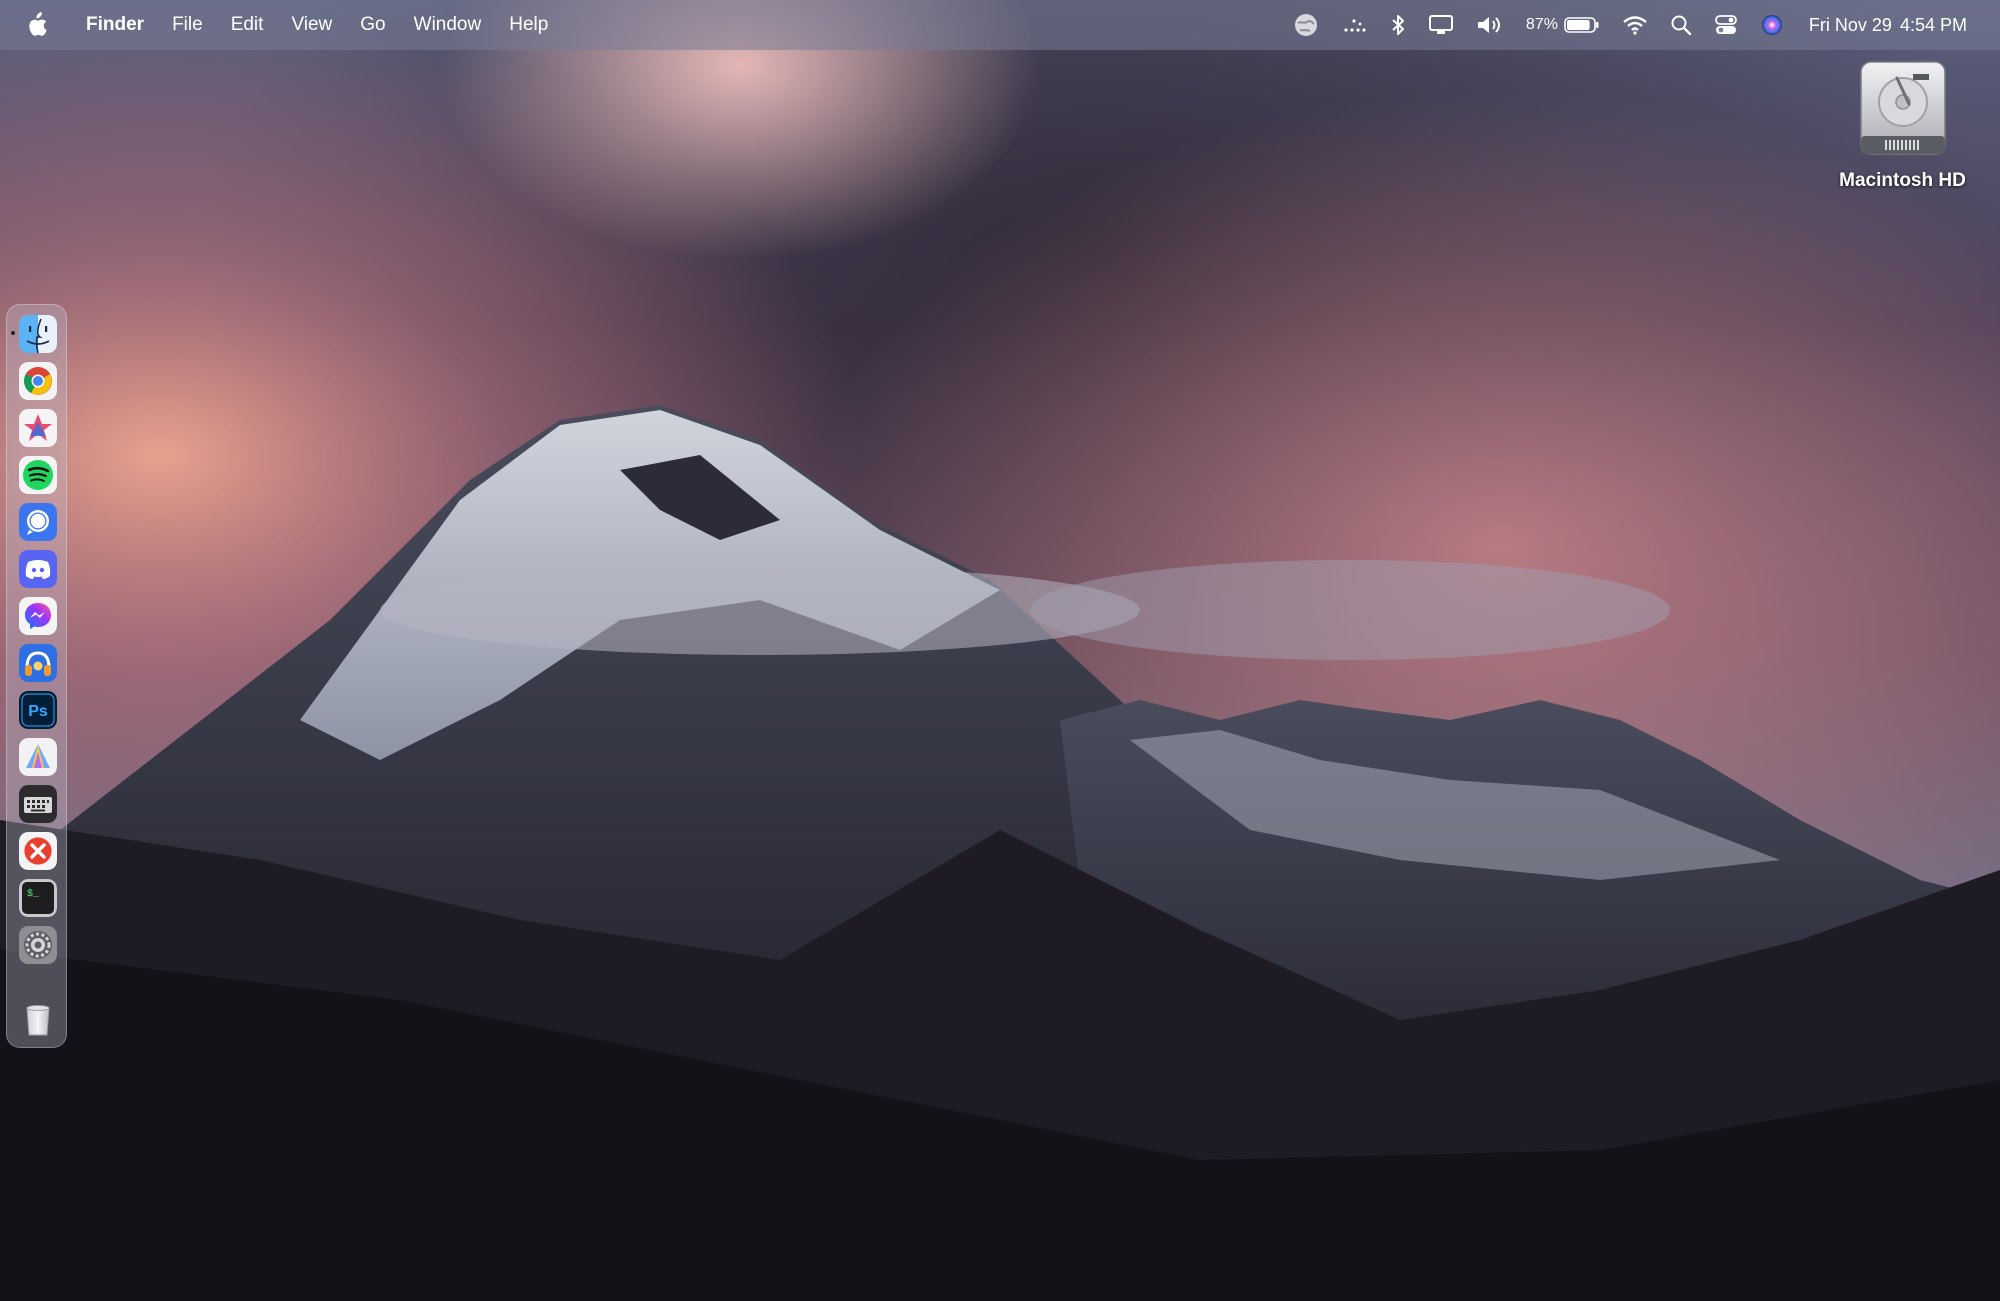 The image size is (2000, 1301). What do you see at coordinates (1635, 25) in the screenshot?
I see `wifi-icon` at bounding box center [1635, 25].